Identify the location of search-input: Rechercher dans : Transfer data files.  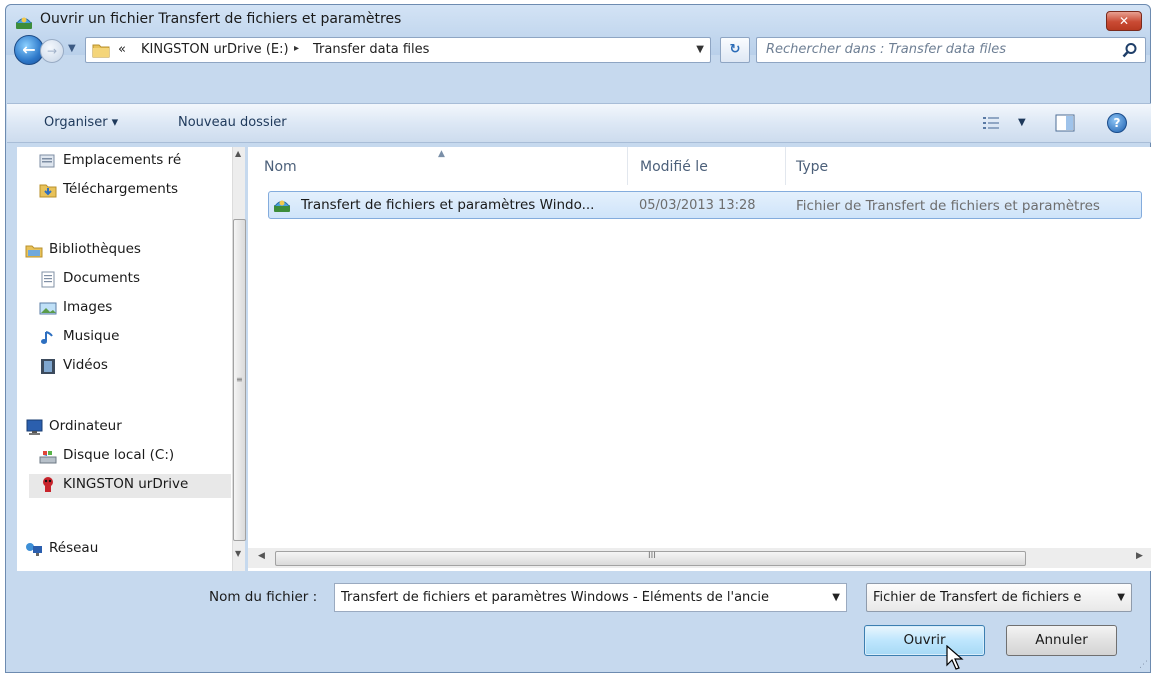
(951, 50).